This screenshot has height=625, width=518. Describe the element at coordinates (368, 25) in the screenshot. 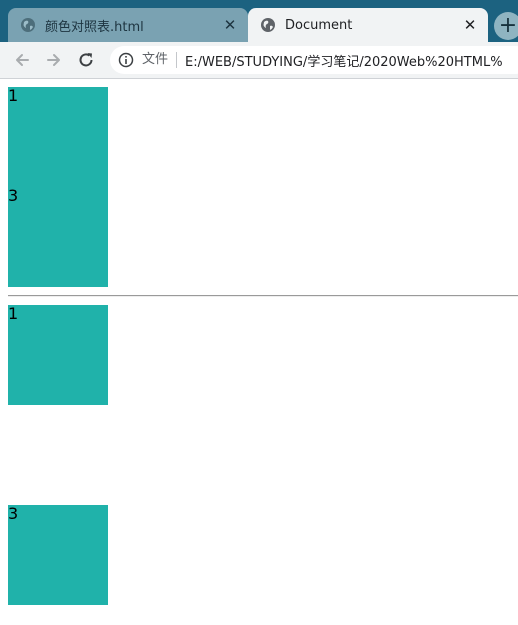

I see `tab-document: Document ✕` at that location.